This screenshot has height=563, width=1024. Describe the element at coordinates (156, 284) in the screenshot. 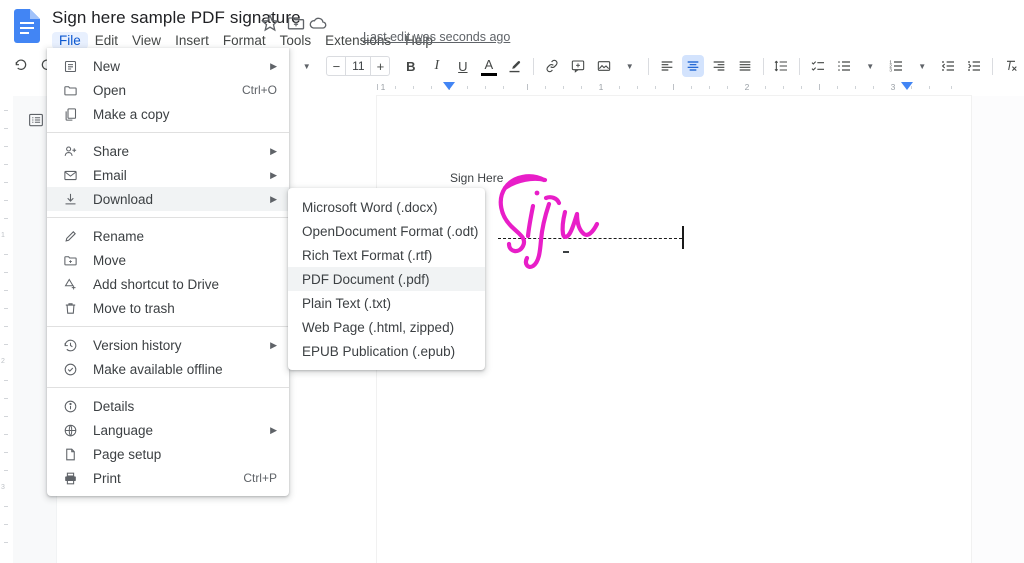

I see `menu-label: Add shortcut to Drive` at that location.